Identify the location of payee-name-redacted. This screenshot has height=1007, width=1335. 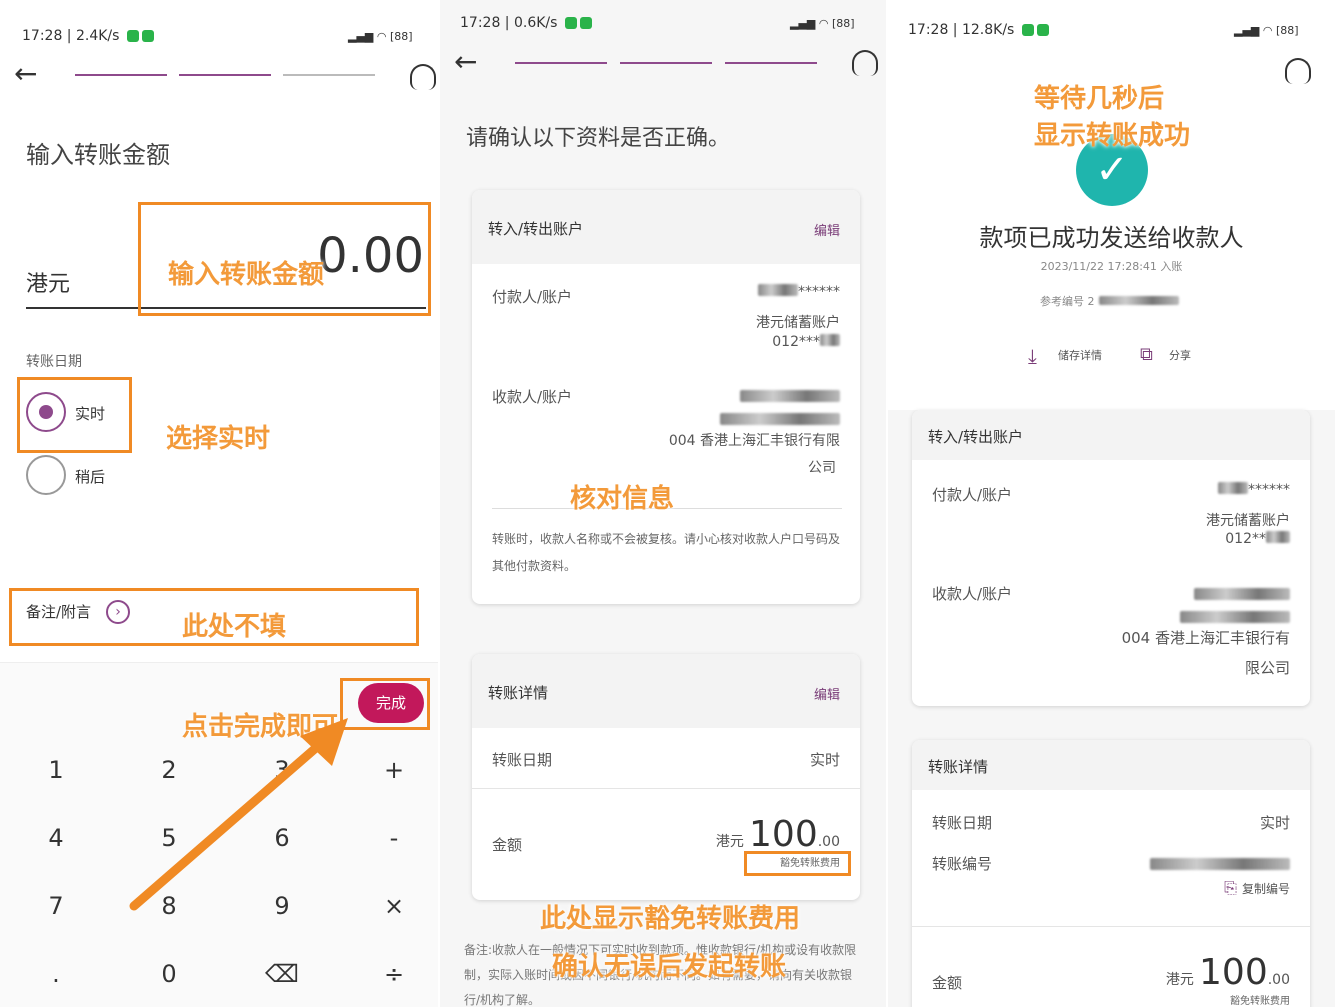
(1242, 594).